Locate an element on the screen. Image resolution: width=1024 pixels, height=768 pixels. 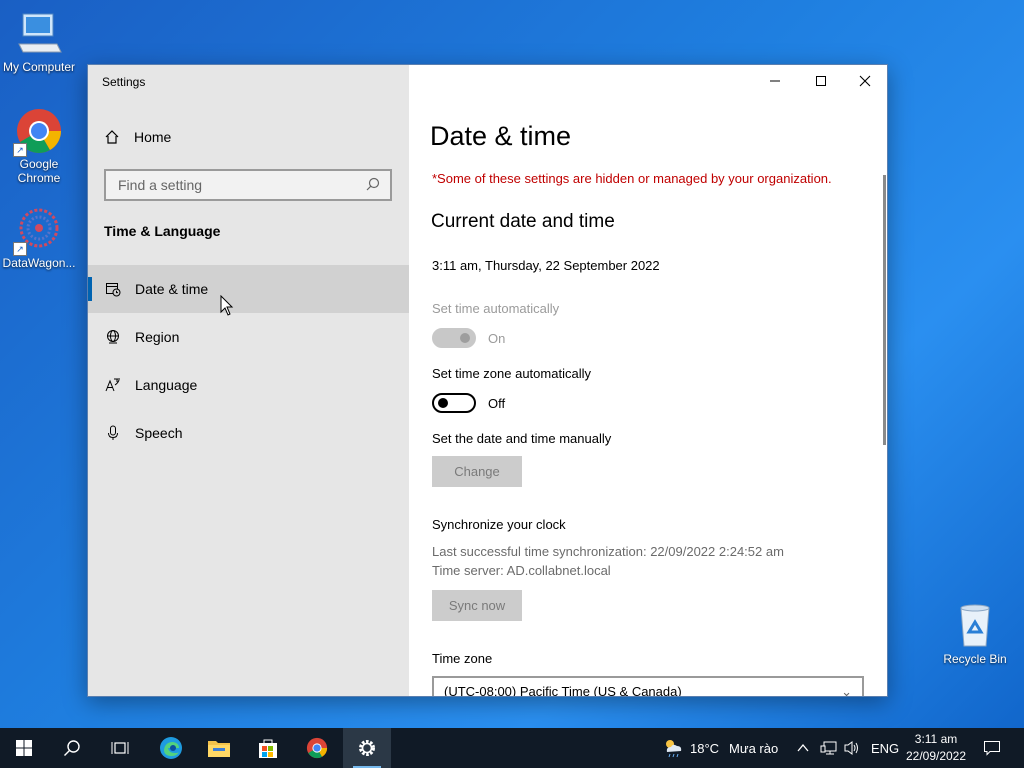
taskbar-chrome is located at coordinates (317, 748).